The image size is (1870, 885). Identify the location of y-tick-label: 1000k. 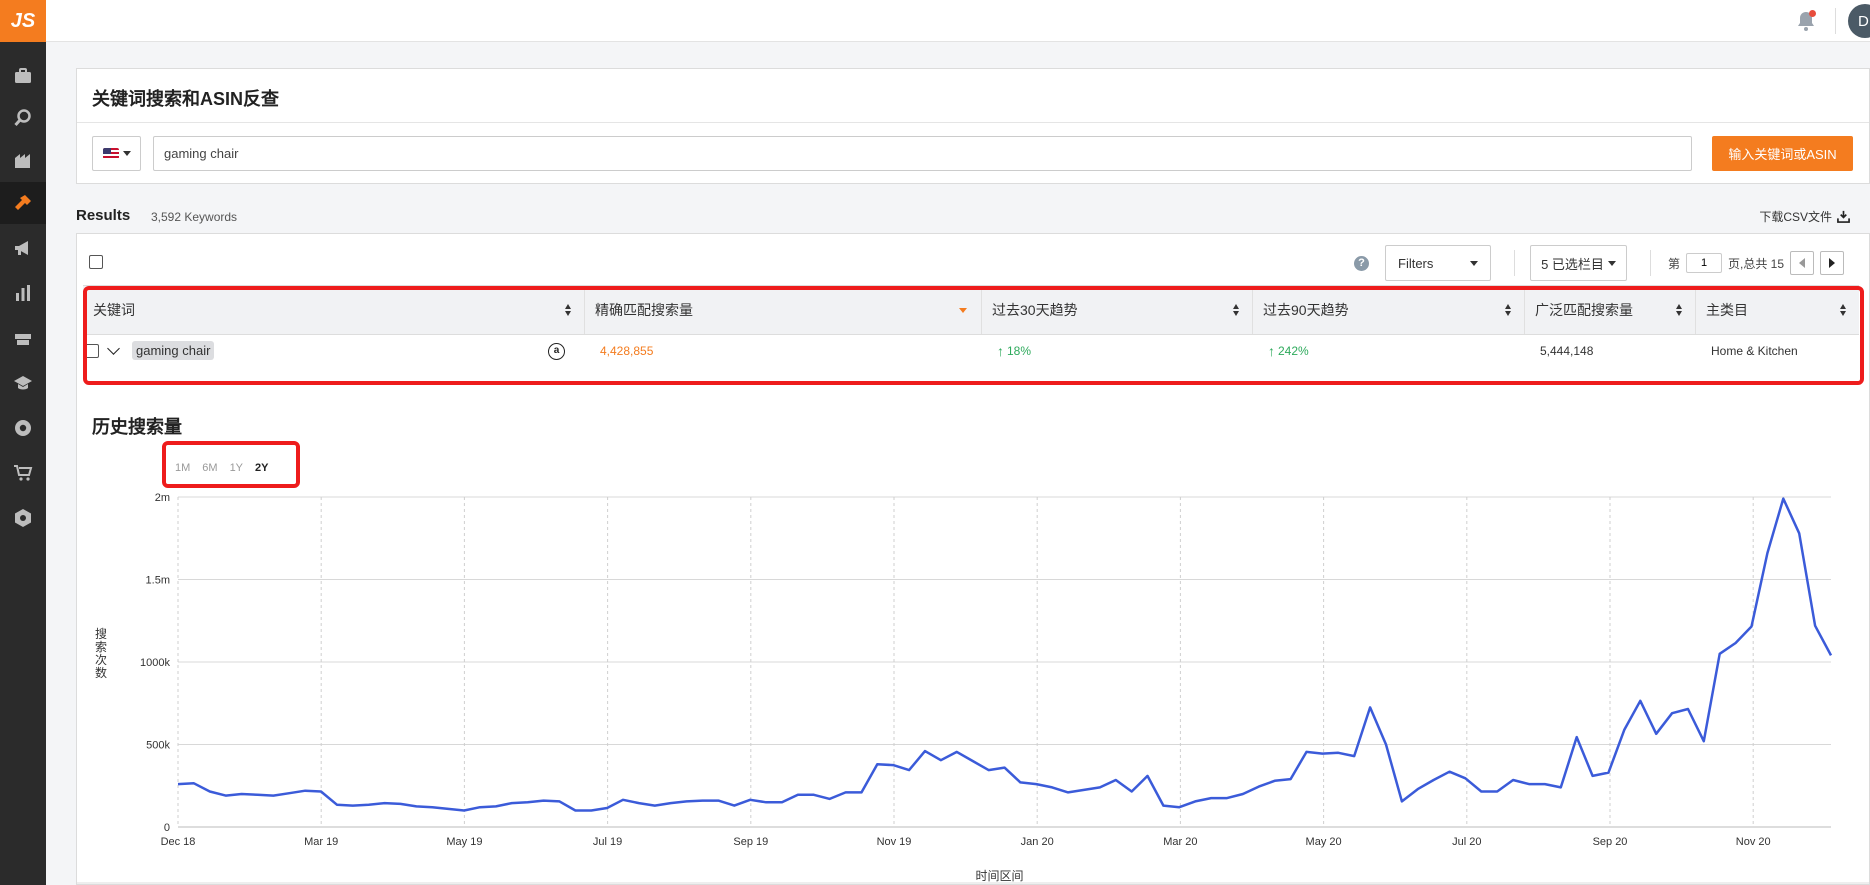
(155, 663).